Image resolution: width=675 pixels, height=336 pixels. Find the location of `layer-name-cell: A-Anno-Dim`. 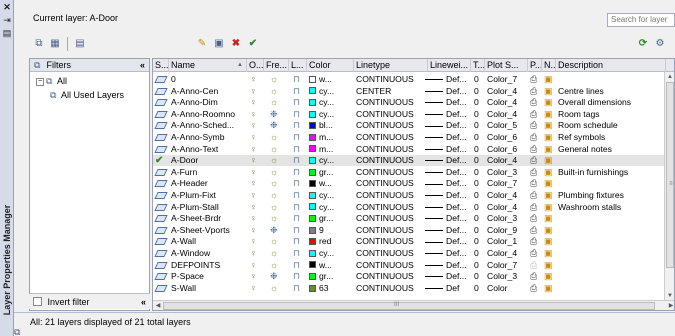

layer-name-cell: A-Anno-Dim is located at coordinates (210, 102).